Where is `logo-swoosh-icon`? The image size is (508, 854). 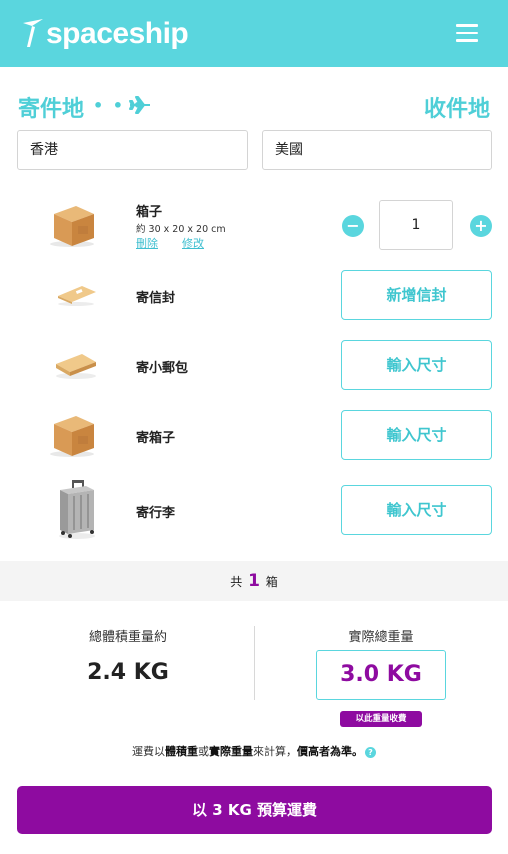
logo-swoosh-icon is located at coordinates (33, 33).